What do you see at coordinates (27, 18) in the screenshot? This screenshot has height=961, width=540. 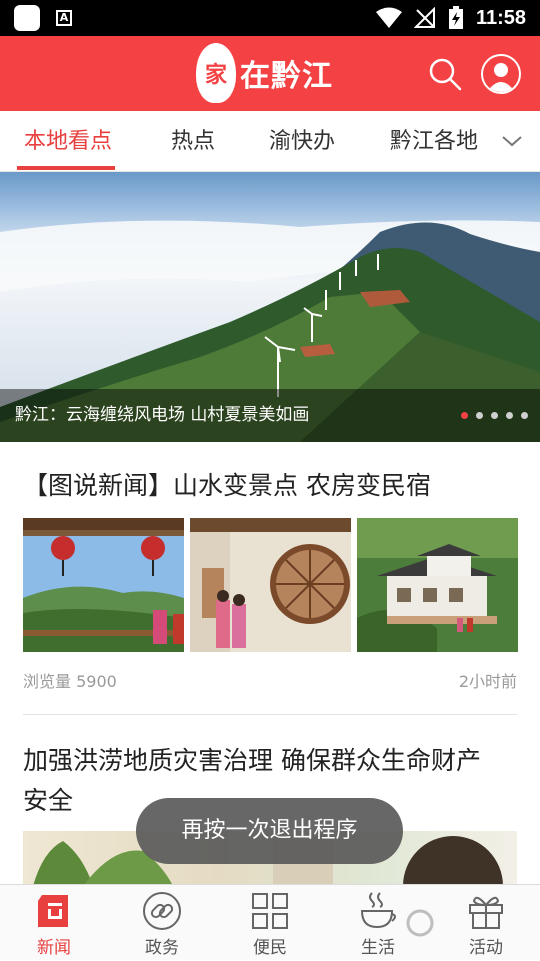 I see `notification-app-icon` at bounding box center [27, 18].